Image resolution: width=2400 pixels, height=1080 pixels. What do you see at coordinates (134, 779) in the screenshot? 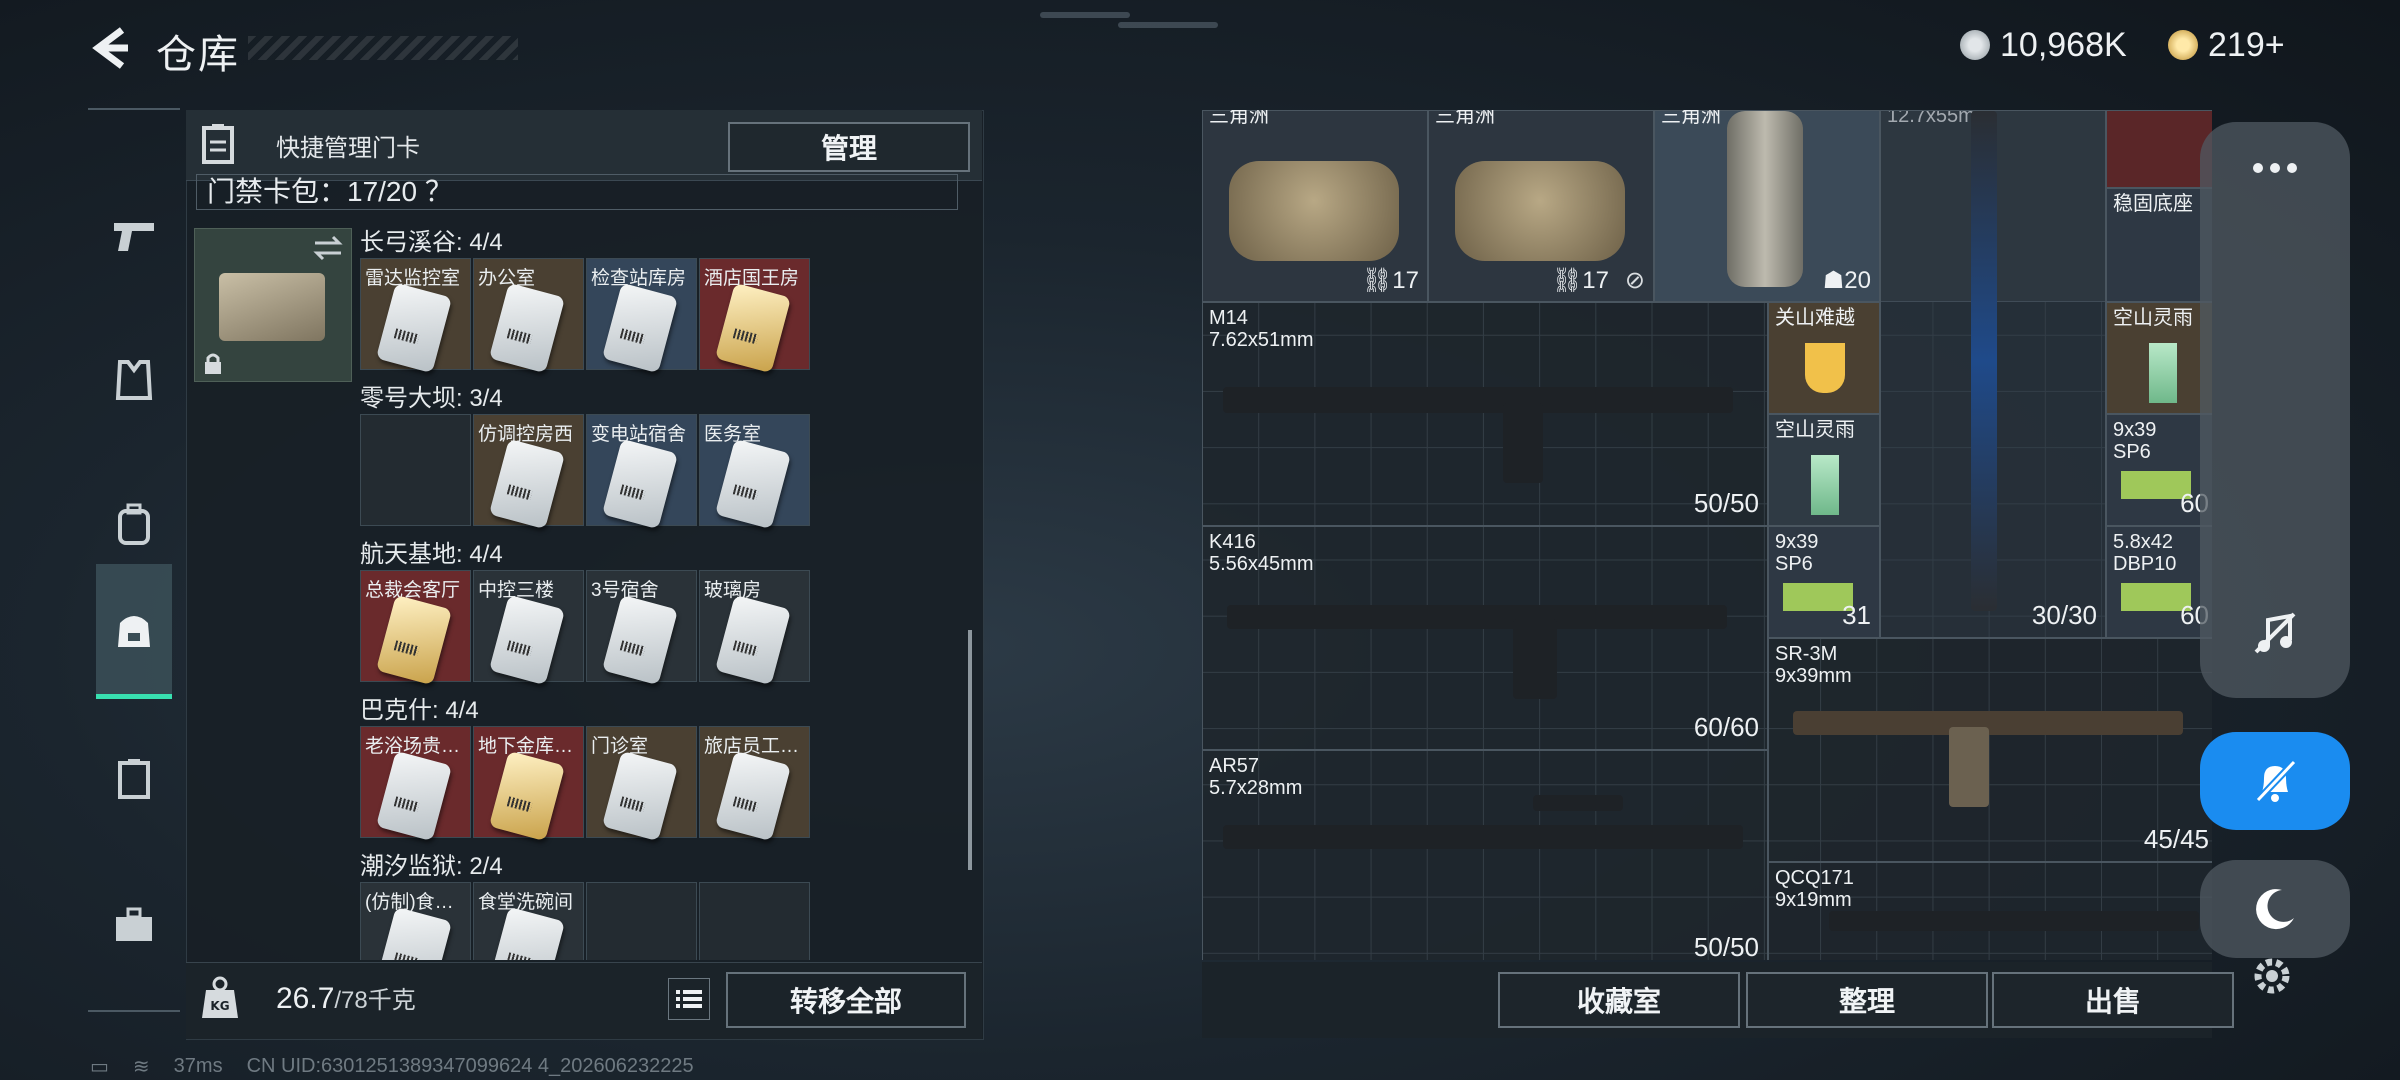
I see `nav-keycards` at bounding box center [134, 779].